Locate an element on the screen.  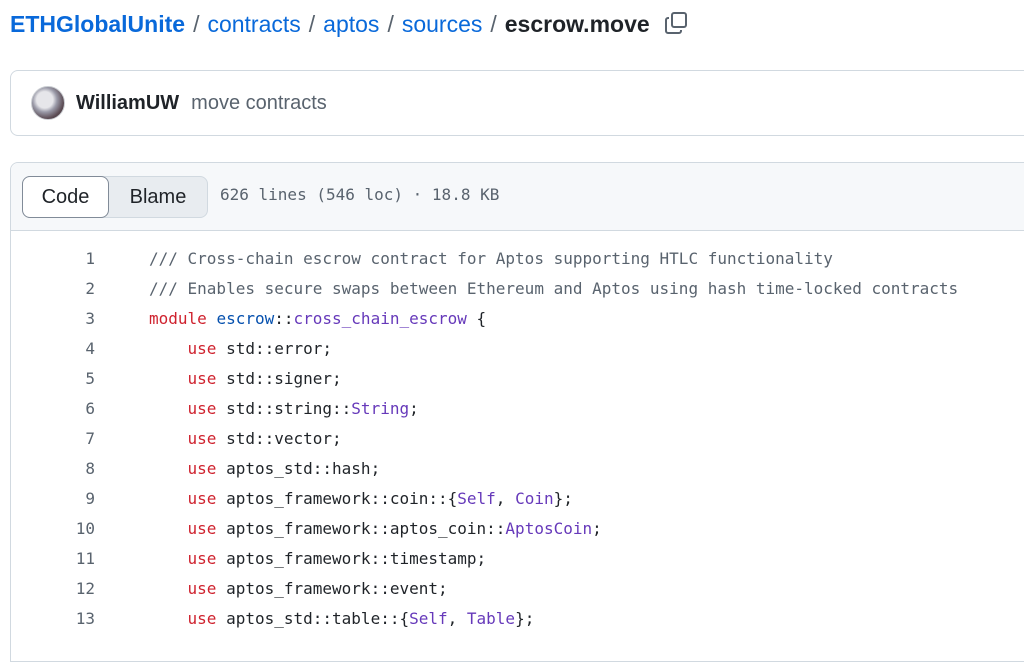
code-token: aptos_std::hash; is located at coordinates (298, 468).